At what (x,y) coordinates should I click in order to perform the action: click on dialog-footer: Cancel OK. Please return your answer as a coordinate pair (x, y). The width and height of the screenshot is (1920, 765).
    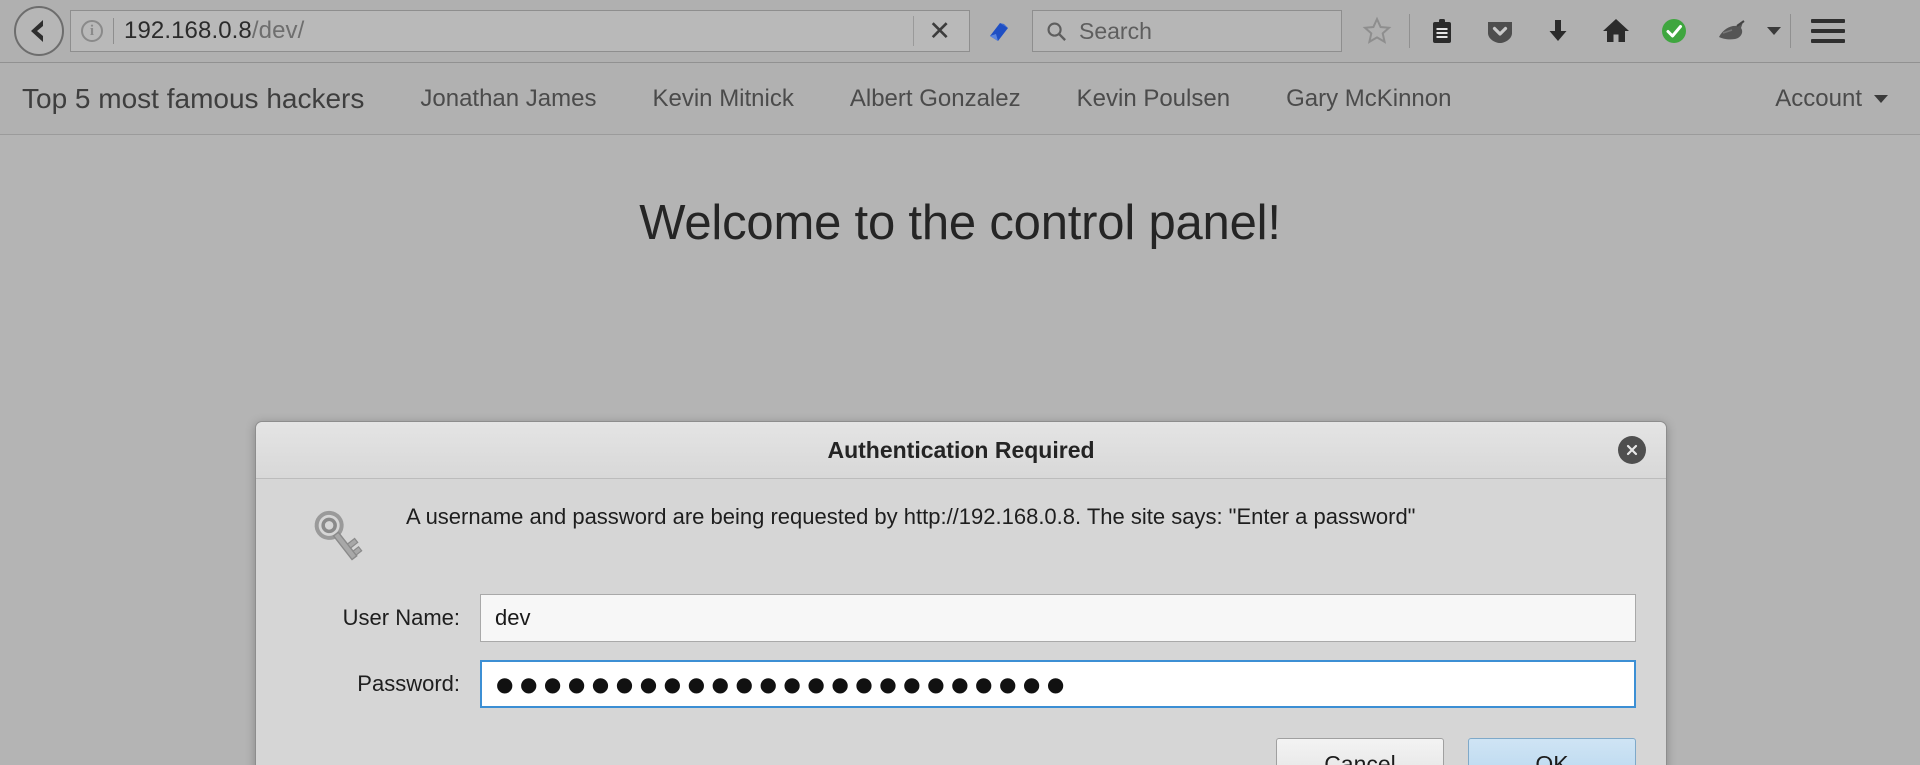
    Looking at the image, I should click on (961, 739).